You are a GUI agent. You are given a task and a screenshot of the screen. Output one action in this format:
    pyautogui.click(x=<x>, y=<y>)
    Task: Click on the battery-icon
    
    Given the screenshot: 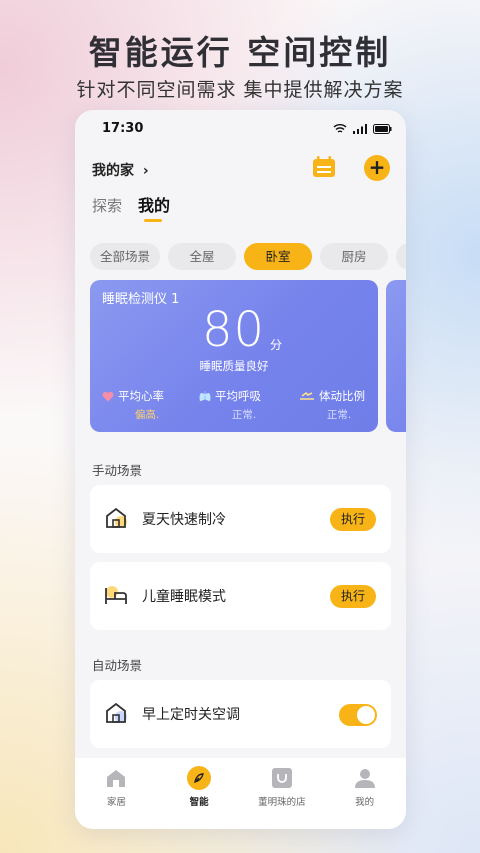 What is the action you would take?
    pyautogui.click(x=382, y=128)
    